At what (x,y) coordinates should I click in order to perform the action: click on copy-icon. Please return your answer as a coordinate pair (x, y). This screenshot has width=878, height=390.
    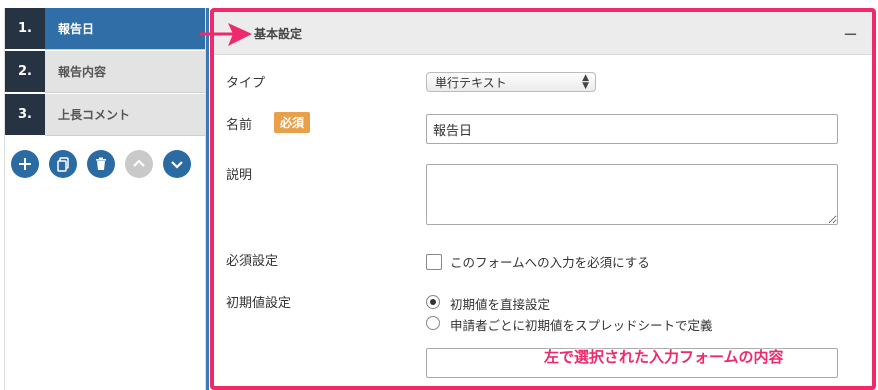
    Looking at the image, I should click on (63, 164).